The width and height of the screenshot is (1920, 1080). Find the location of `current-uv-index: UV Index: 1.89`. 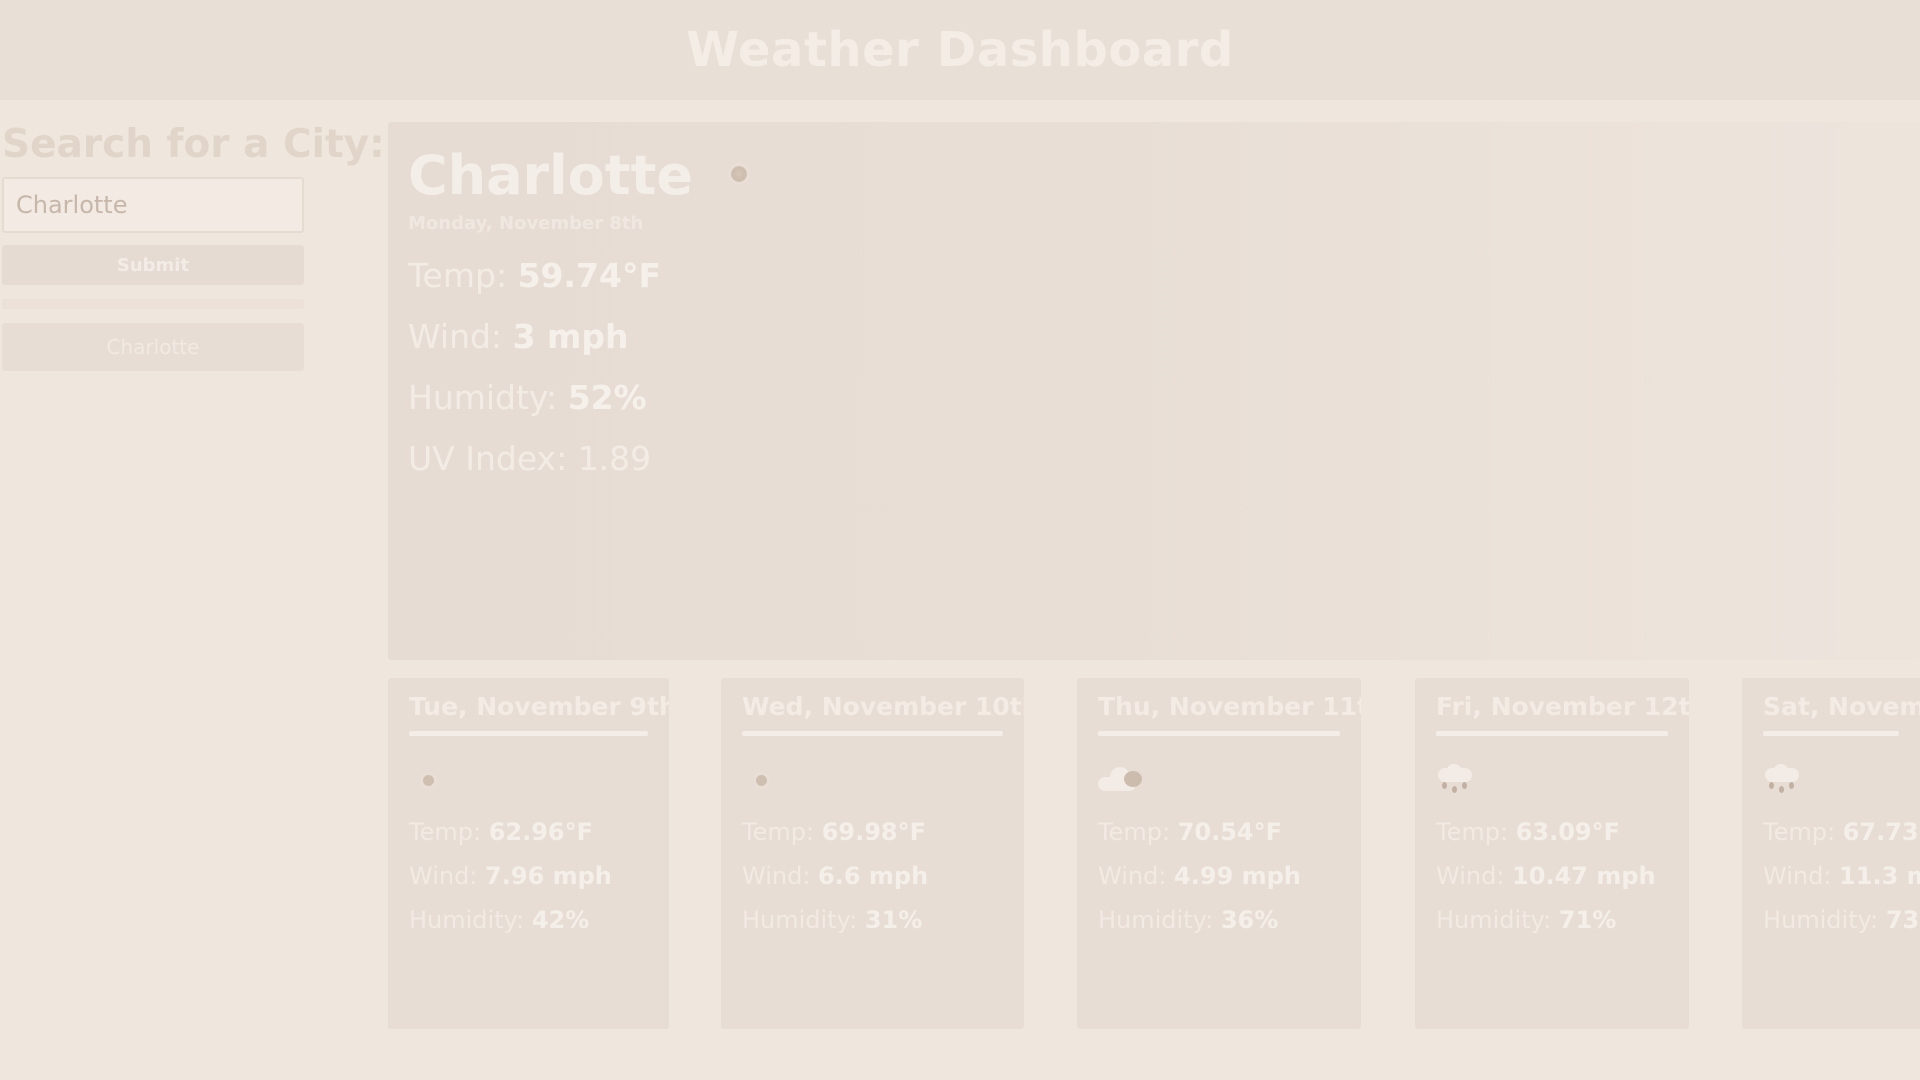

current-uv-index: UV Index: 1.89 is located at coordinates (1154, 458).